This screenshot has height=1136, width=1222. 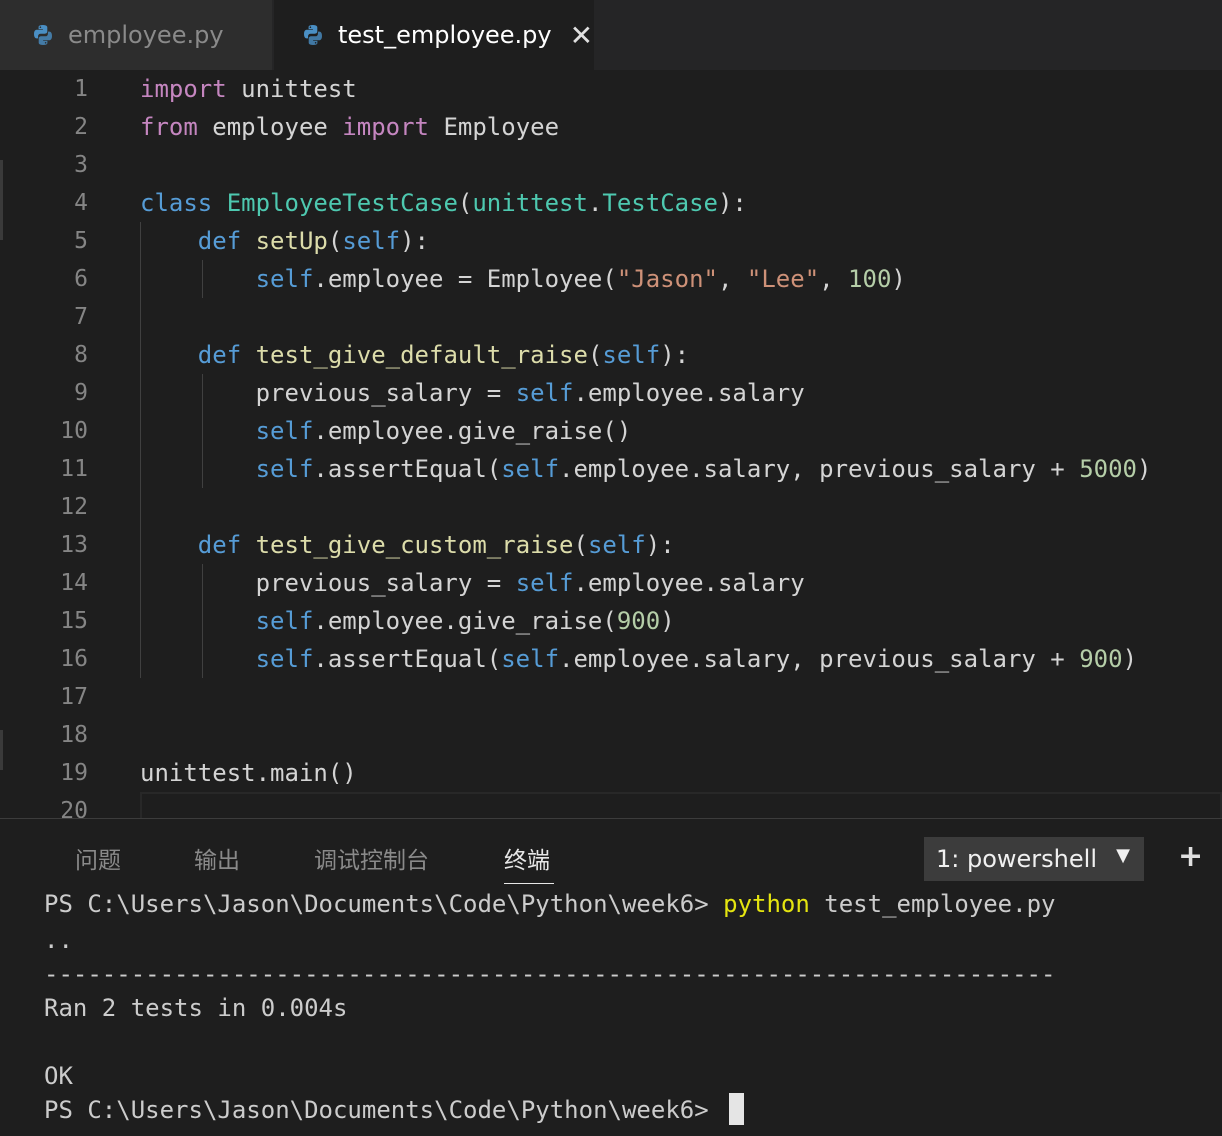 I want to click on tab-label: employee.py, so click(x=146, y=35).